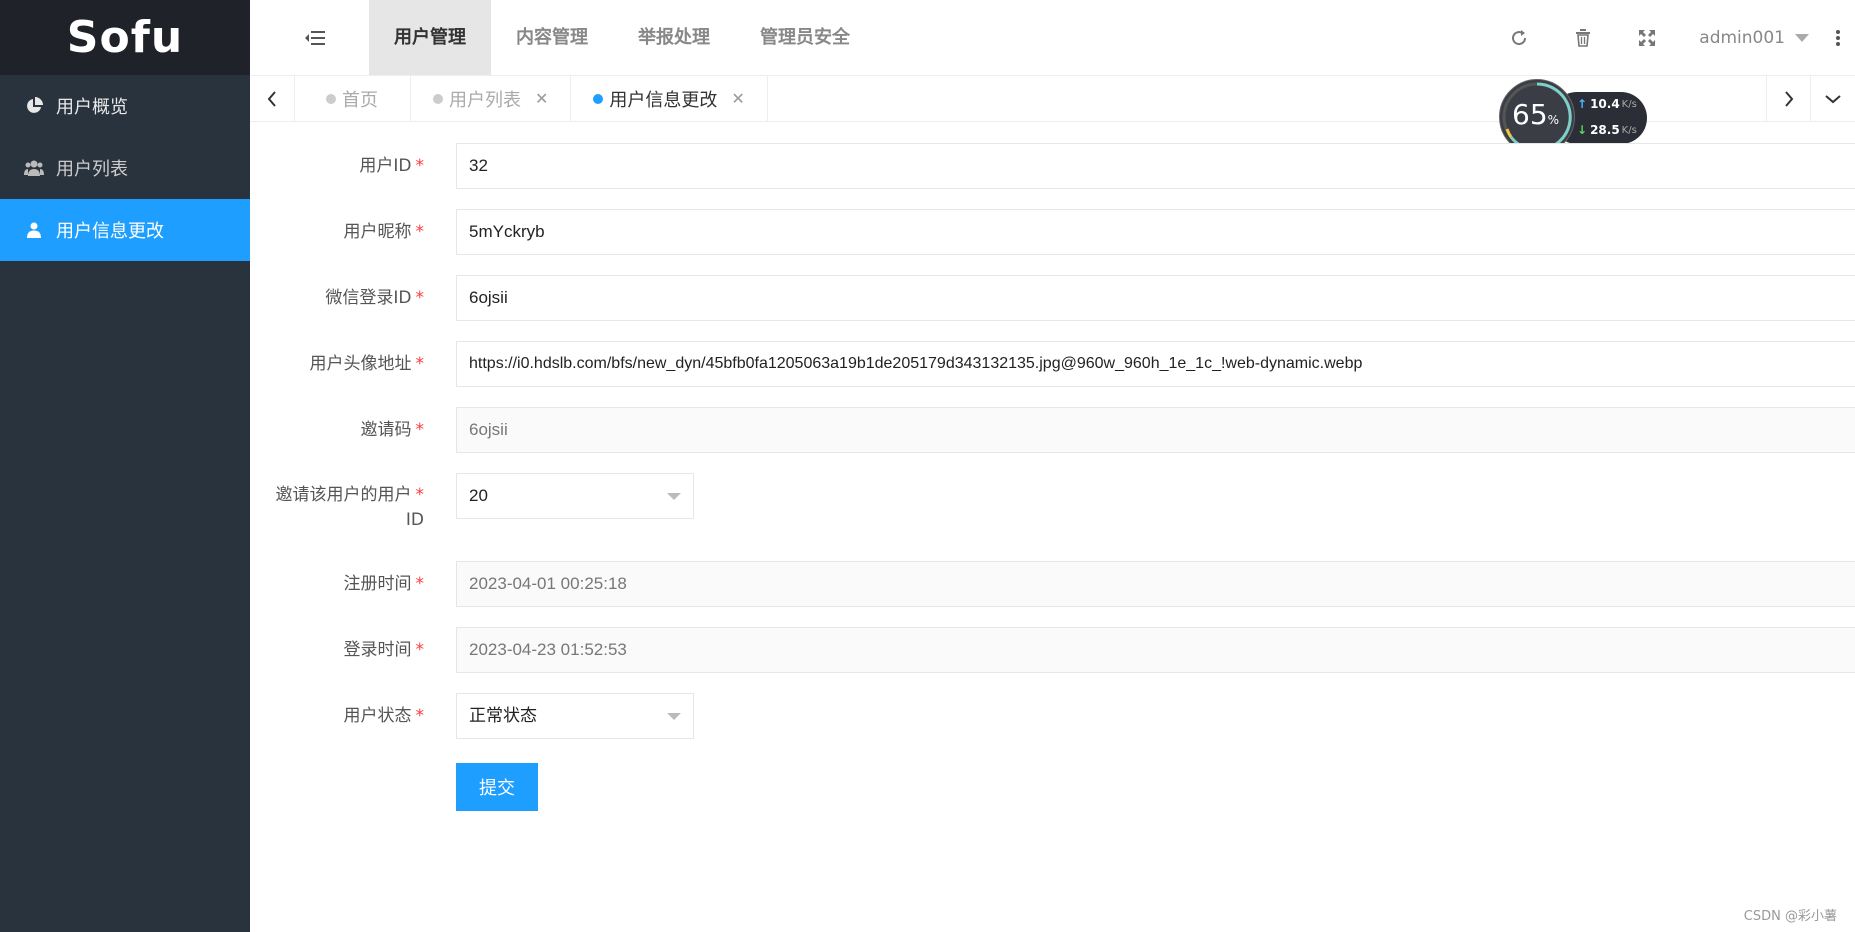  I want to click on login-time-input: 2023-04-23 01:52:53, so click(1155, 650).